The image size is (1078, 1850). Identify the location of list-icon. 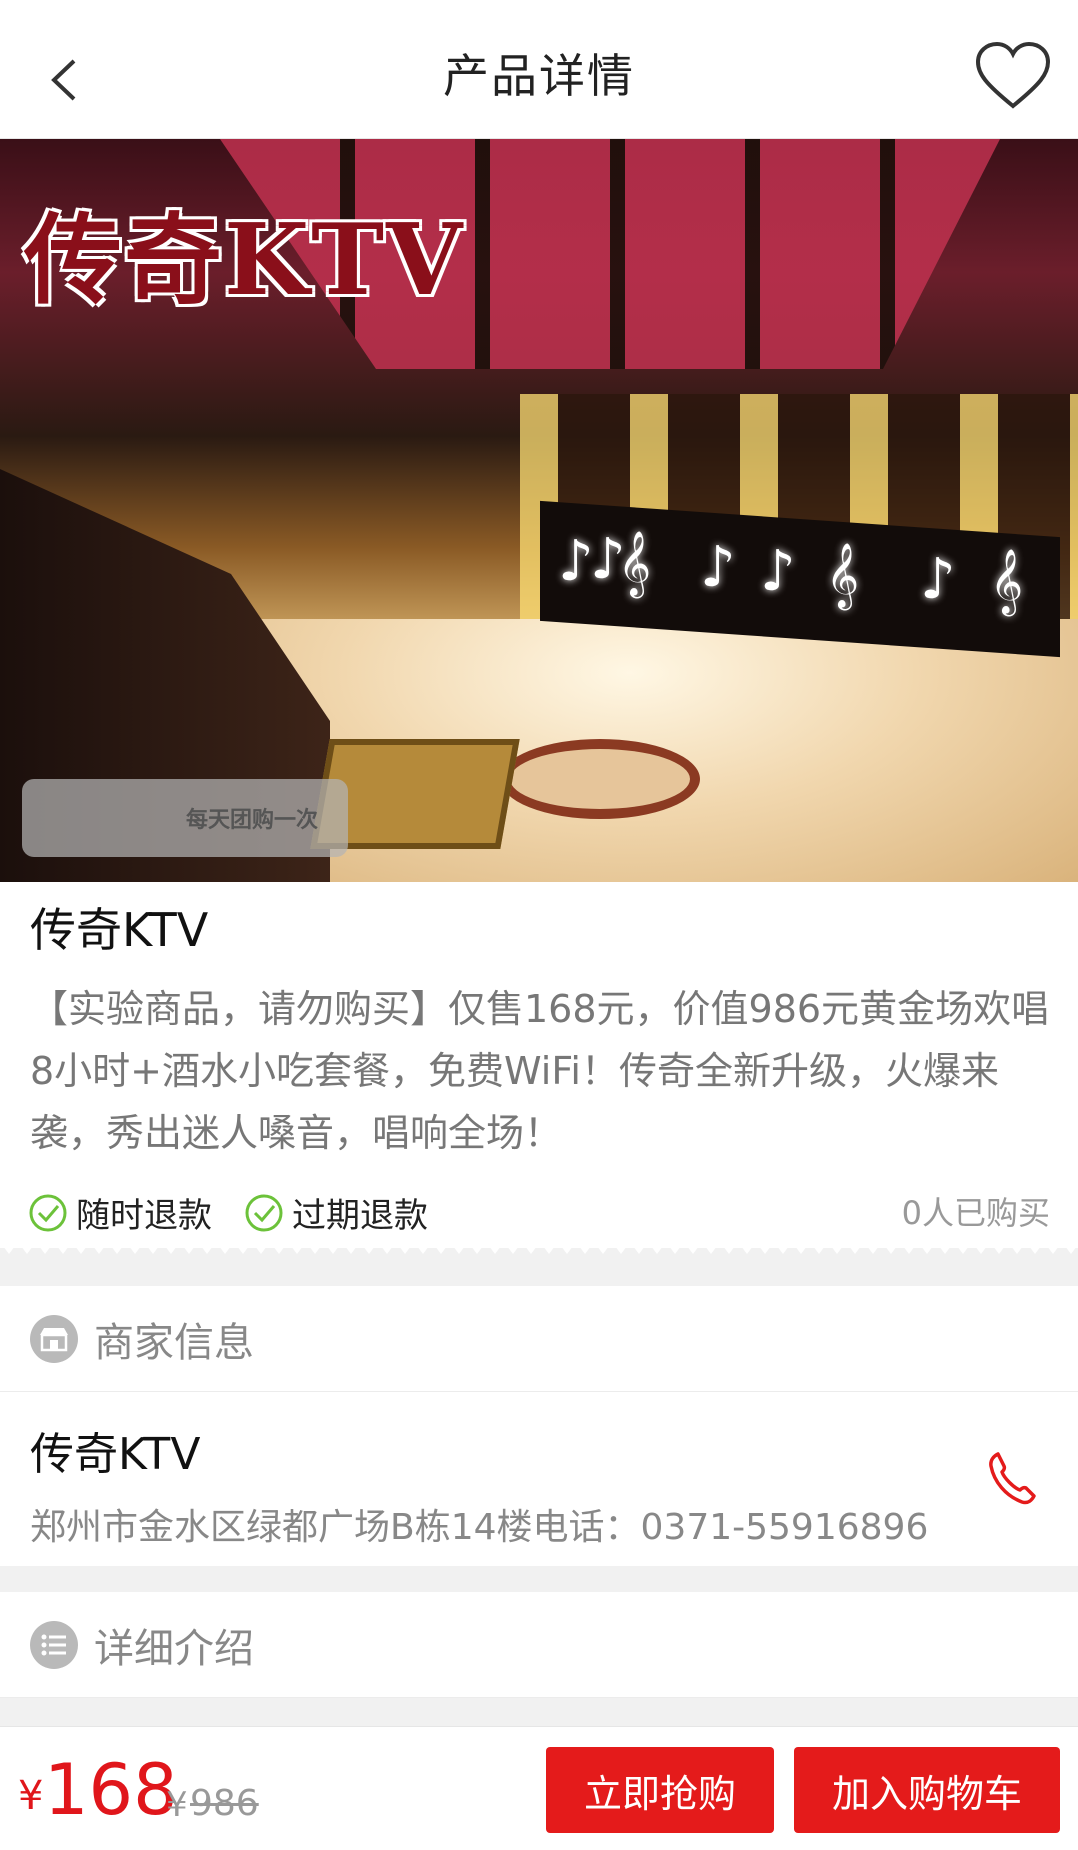
(54, 1644).